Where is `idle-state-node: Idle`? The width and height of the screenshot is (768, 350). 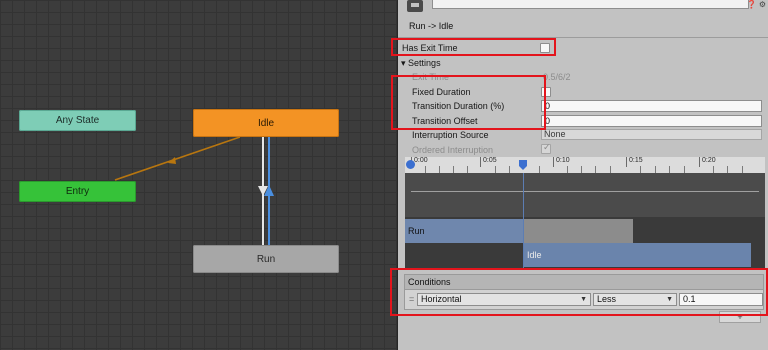 idle-state-node: Idle is located at coordinates (266, 123).